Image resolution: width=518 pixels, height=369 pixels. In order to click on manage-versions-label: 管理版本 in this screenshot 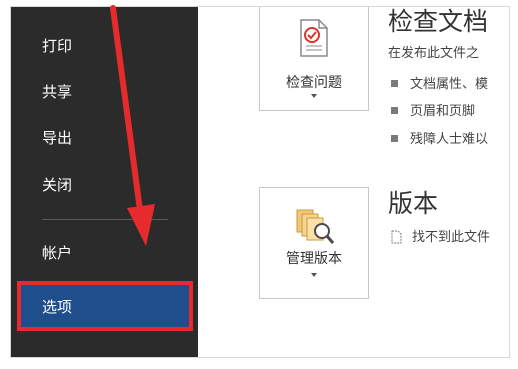, I will do `click(314, 259)`.